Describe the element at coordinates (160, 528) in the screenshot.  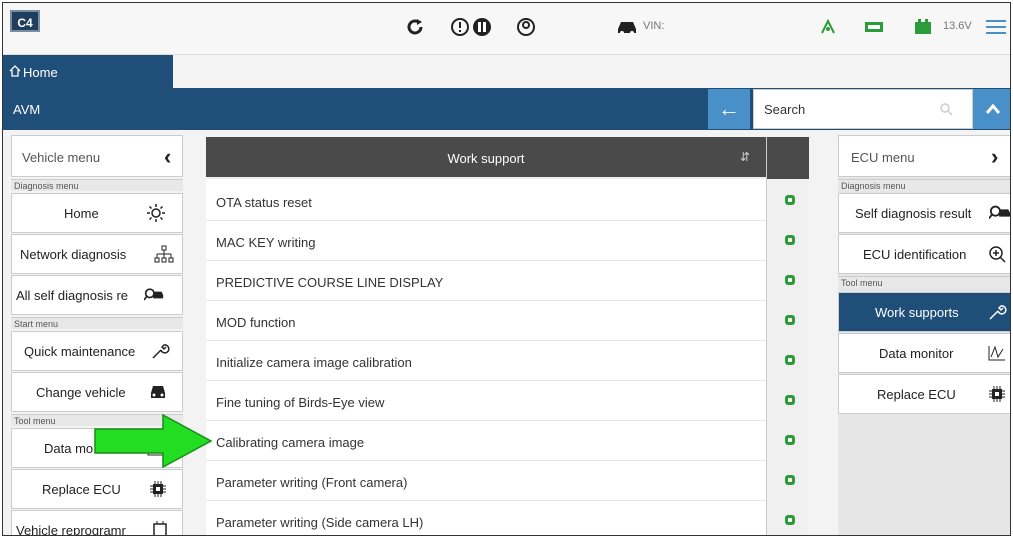
I see `reprogram-icon` at that location.